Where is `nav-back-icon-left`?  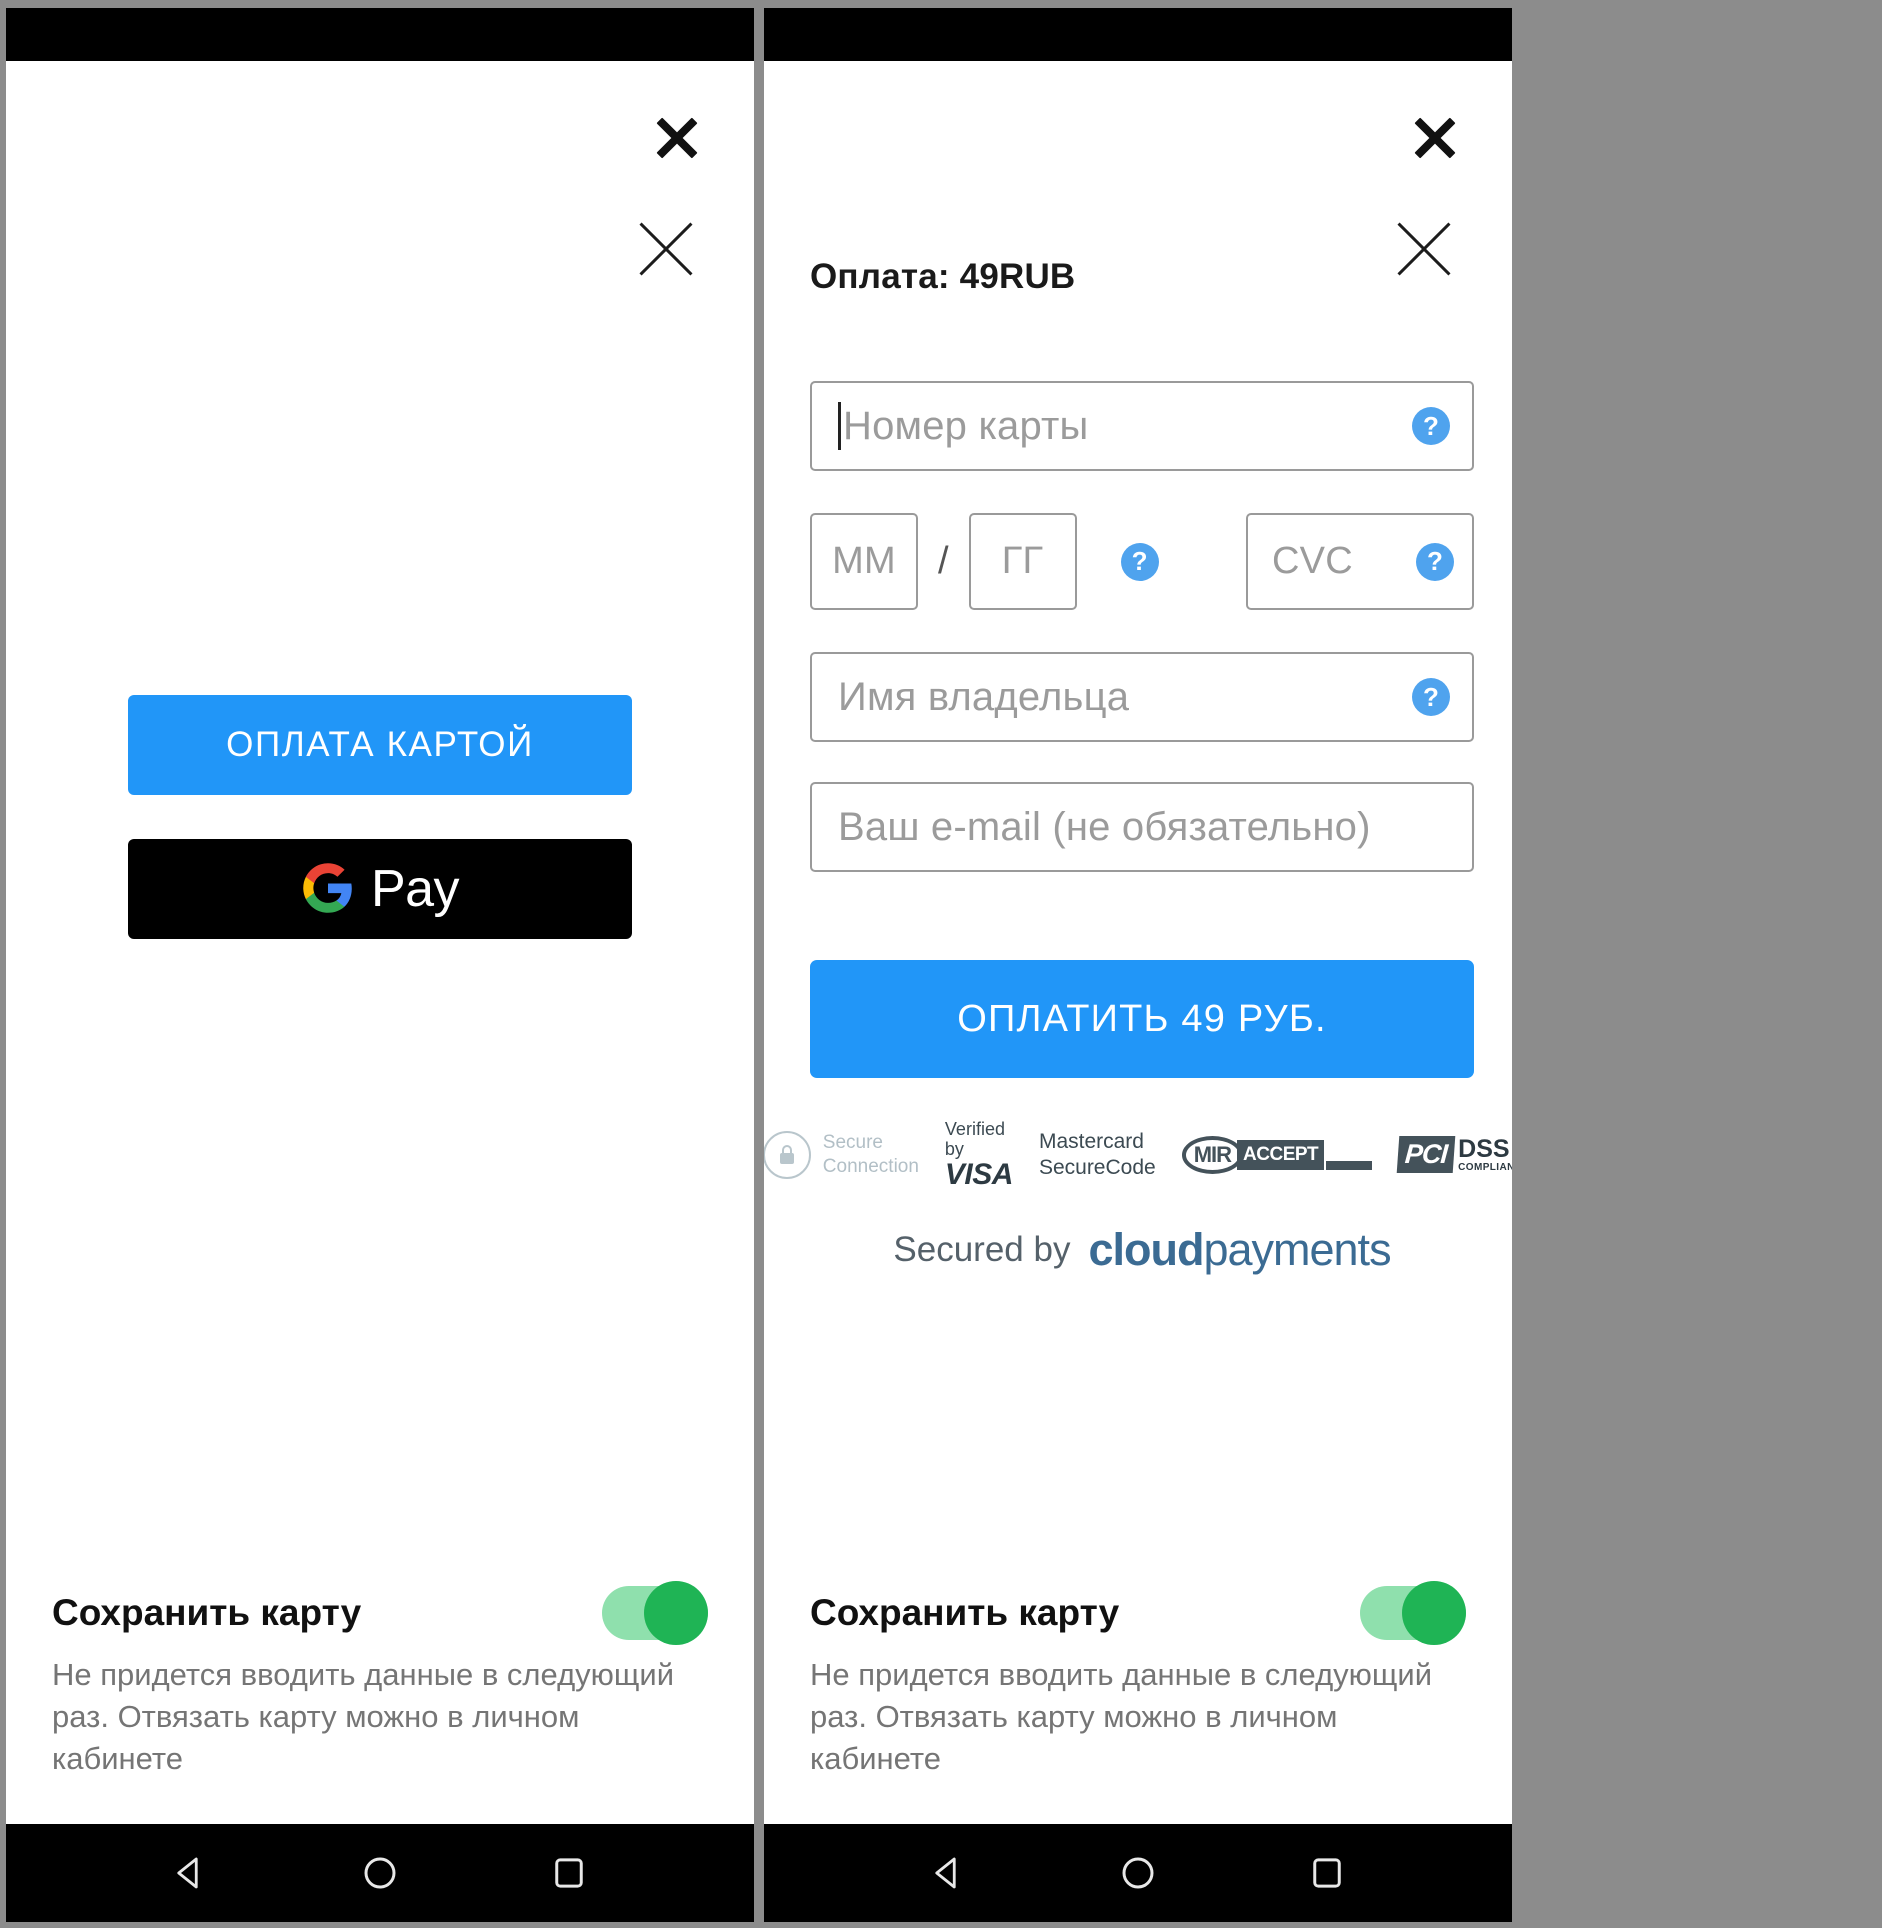
nav-back-icon-left is located at coordinates (191, 1873).